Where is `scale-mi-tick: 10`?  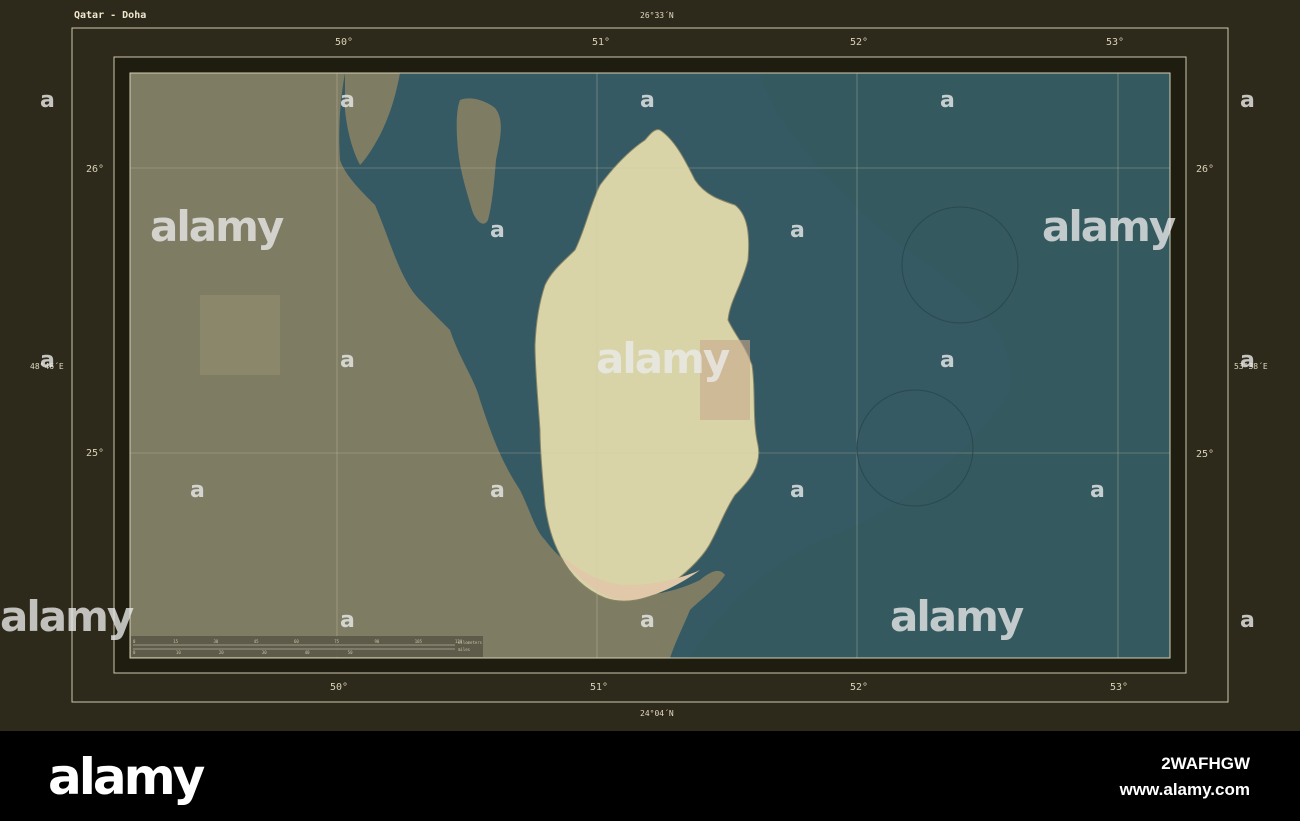
scale-mi-tick: 10 is located at coordinates (178, 652).